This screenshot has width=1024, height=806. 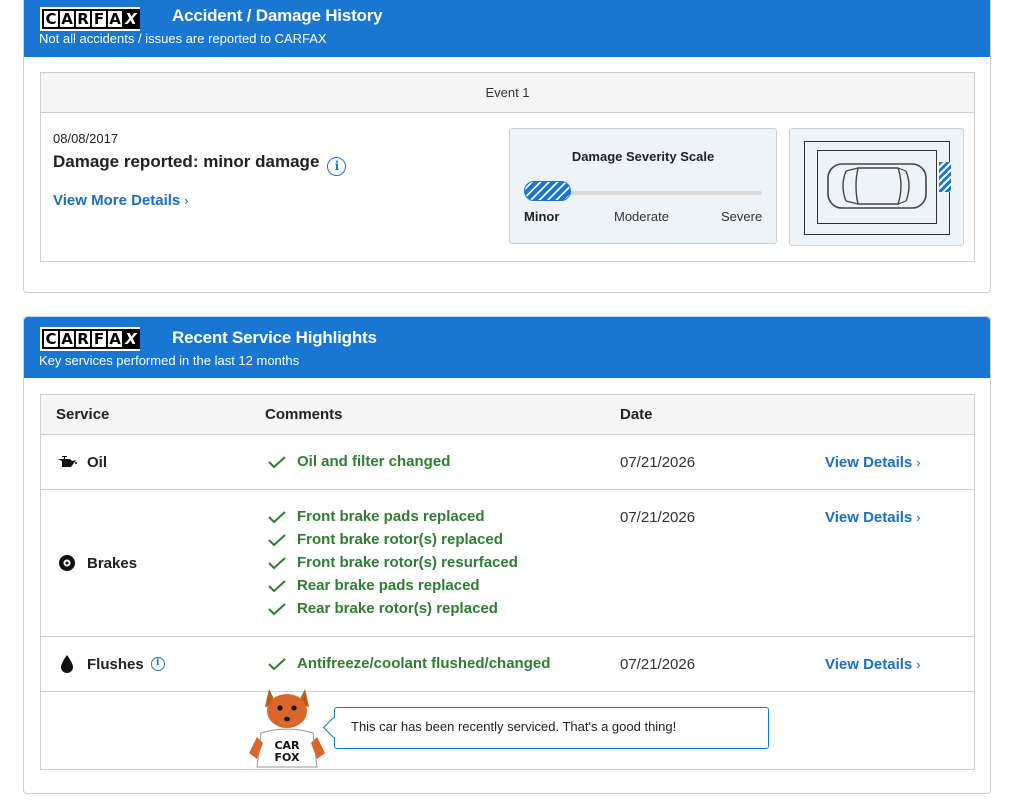 What do you see at coordinates (400, 539) in the screenshot?
I see `comment-text: Front brake rotor(s) replaced` at bounding box center [400, 539].